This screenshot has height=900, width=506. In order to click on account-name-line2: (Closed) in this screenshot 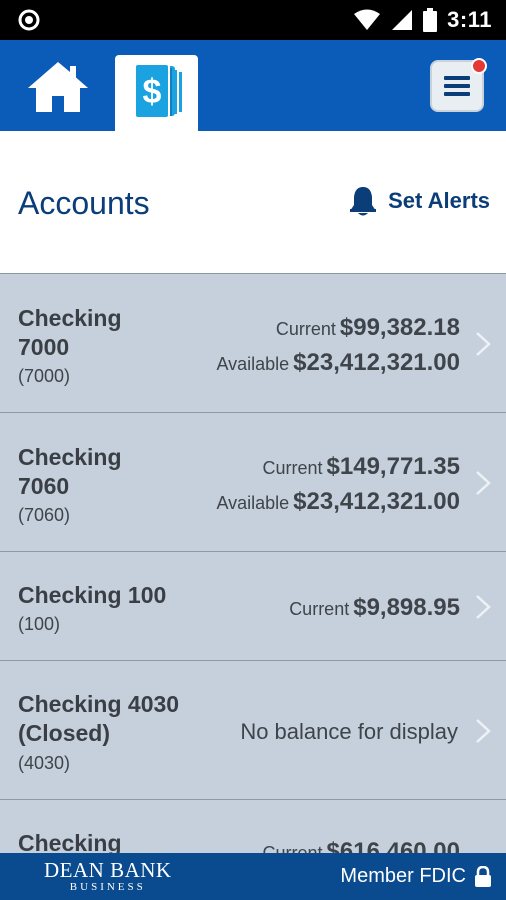, I will do `click(64, 733)`.